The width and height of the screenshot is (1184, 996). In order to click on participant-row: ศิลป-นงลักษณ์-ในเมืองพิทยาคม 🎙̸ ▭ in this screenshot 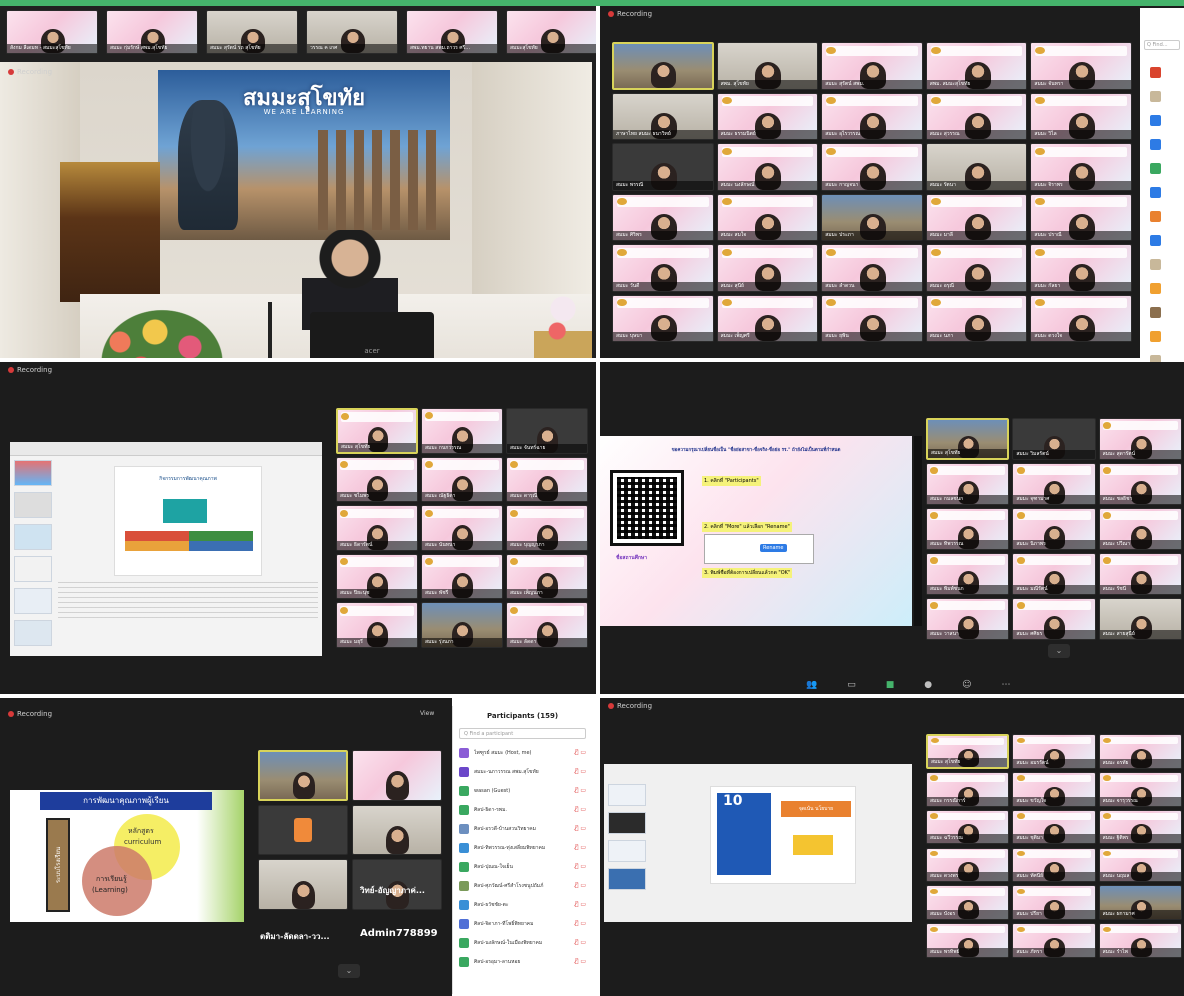, I will do `click(522, 942)`.